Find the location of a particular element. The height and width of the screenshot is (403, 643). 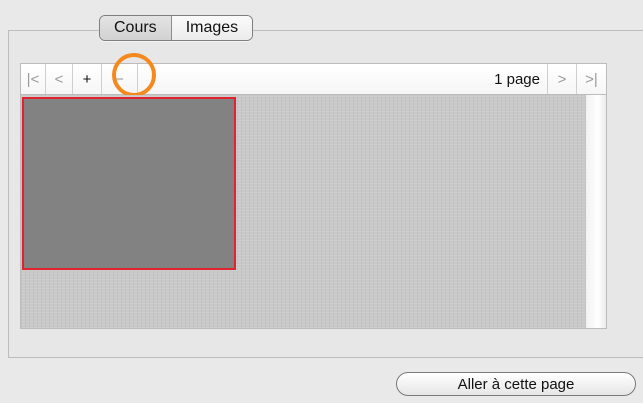

last-page-button: >| is located at coordinates (591, 79).